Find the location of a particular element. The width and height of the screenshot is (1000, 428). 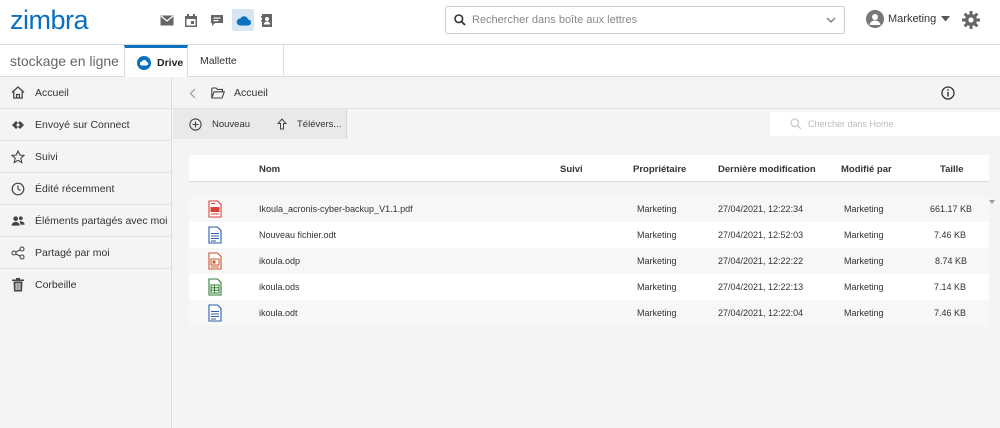

top-bar: zimbra Marketing is located at coordinates (500, 22).